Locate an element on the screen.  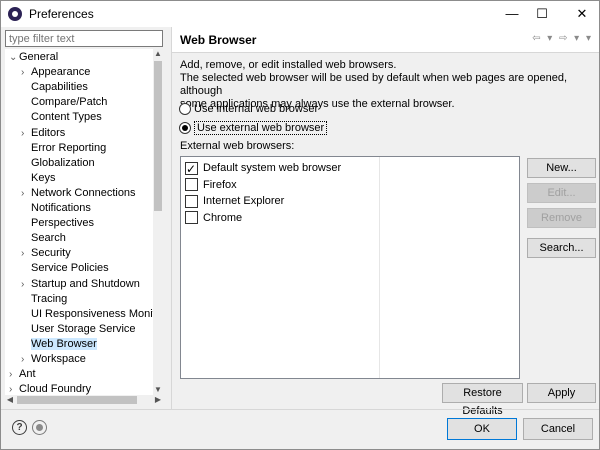
tree-item-label: Globalization is located at coordinates (63, 162).